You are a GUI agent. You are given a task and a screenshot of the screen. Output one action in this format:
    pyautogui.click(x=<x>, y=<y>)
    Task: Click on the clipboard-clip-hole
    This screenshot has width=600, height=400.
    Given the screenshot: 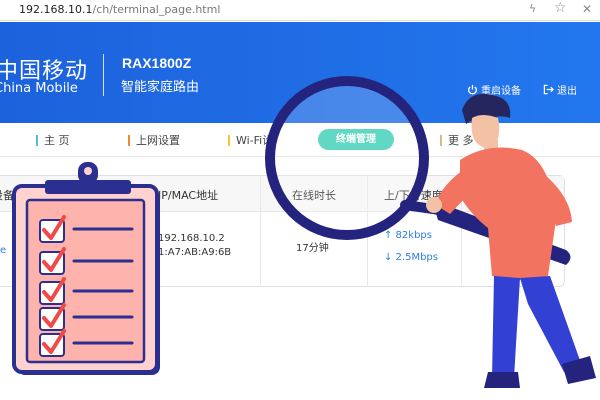 What is the action you would take?
    pyautogui.click(x=88, y=171)
    